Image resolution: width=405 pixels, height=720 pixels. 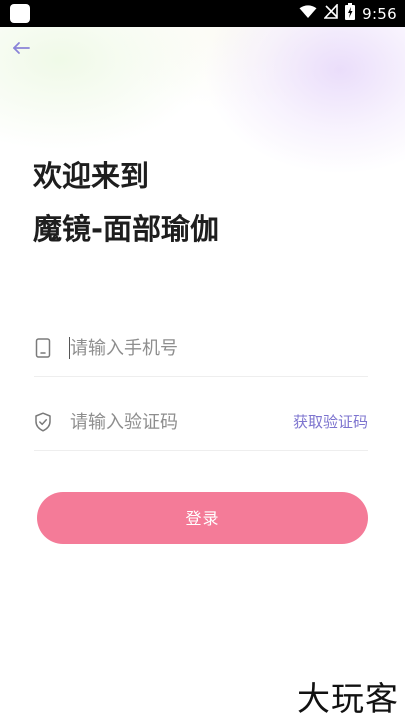 I want to click on status-icons: 9:56, so click(x=348, y=13).